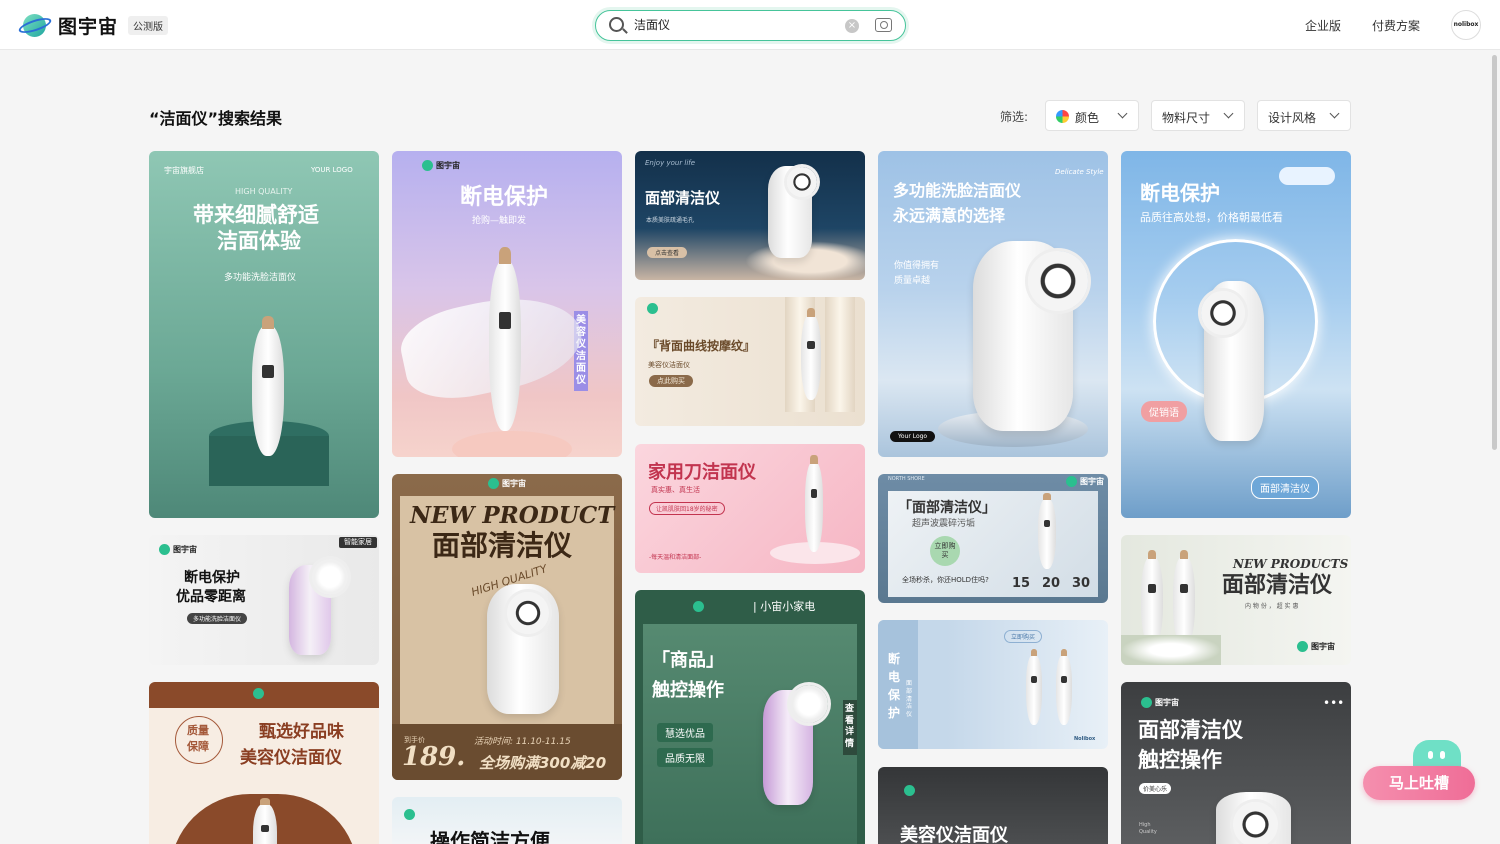  What do you see at coordinates (198, 730) in the screenshot?
I see `badge-text: 质量` at bounding box center [198, 730].